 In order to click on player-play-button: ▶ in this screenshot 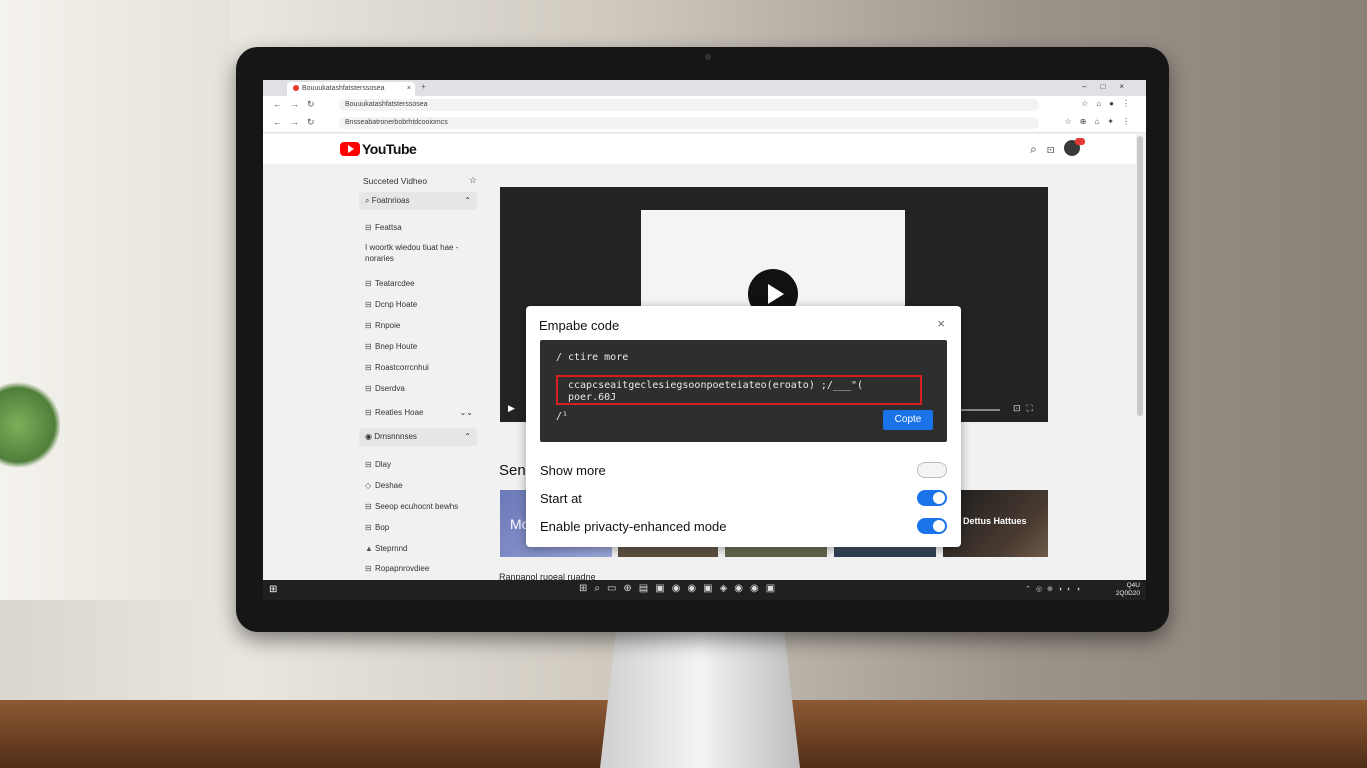, I will do `click(511, 408)`.